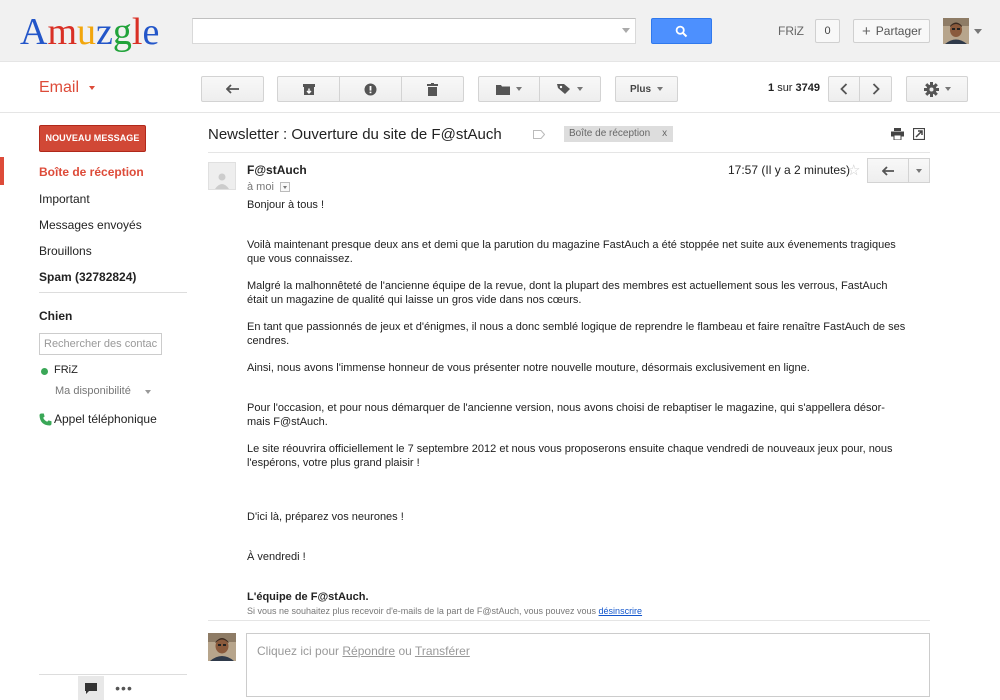  Describe the element at coordinates (771, 88) in the screenshot. I see `page-current: 1` at that location.